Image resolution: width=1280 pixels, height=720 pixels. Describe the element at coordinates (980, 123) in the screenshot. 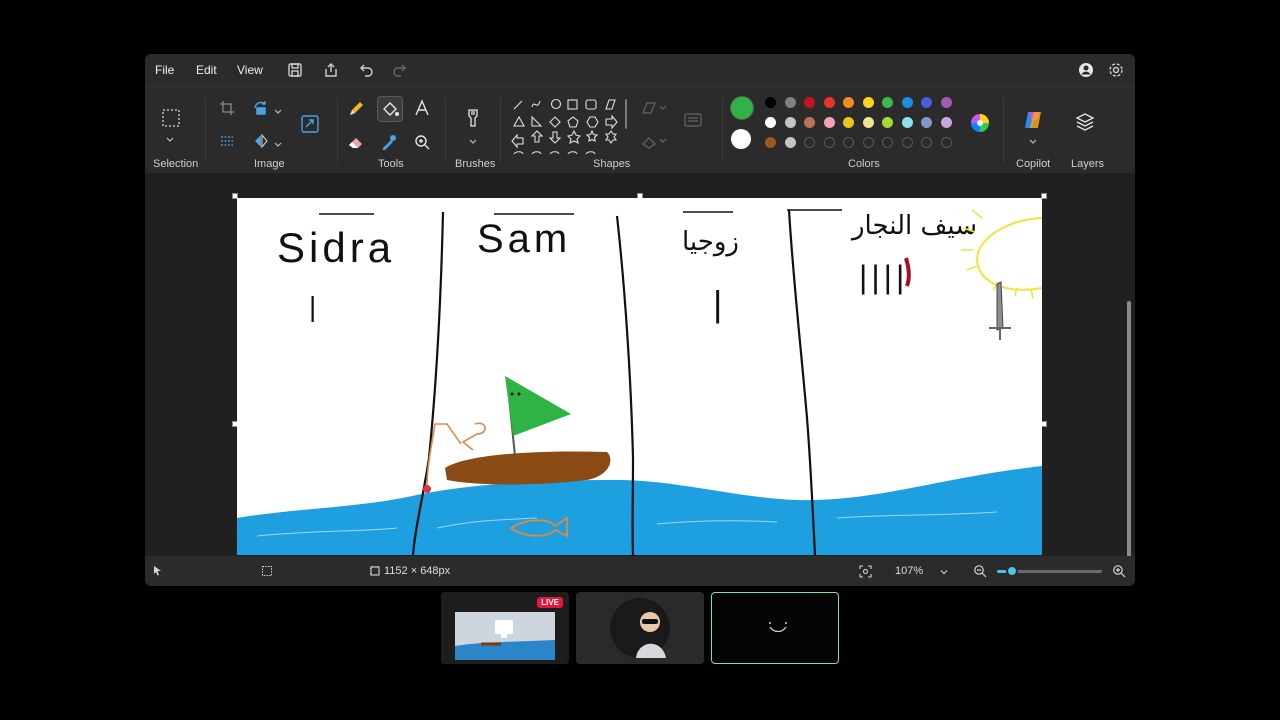

I see `edit-colors-wheel-icon` at that location.